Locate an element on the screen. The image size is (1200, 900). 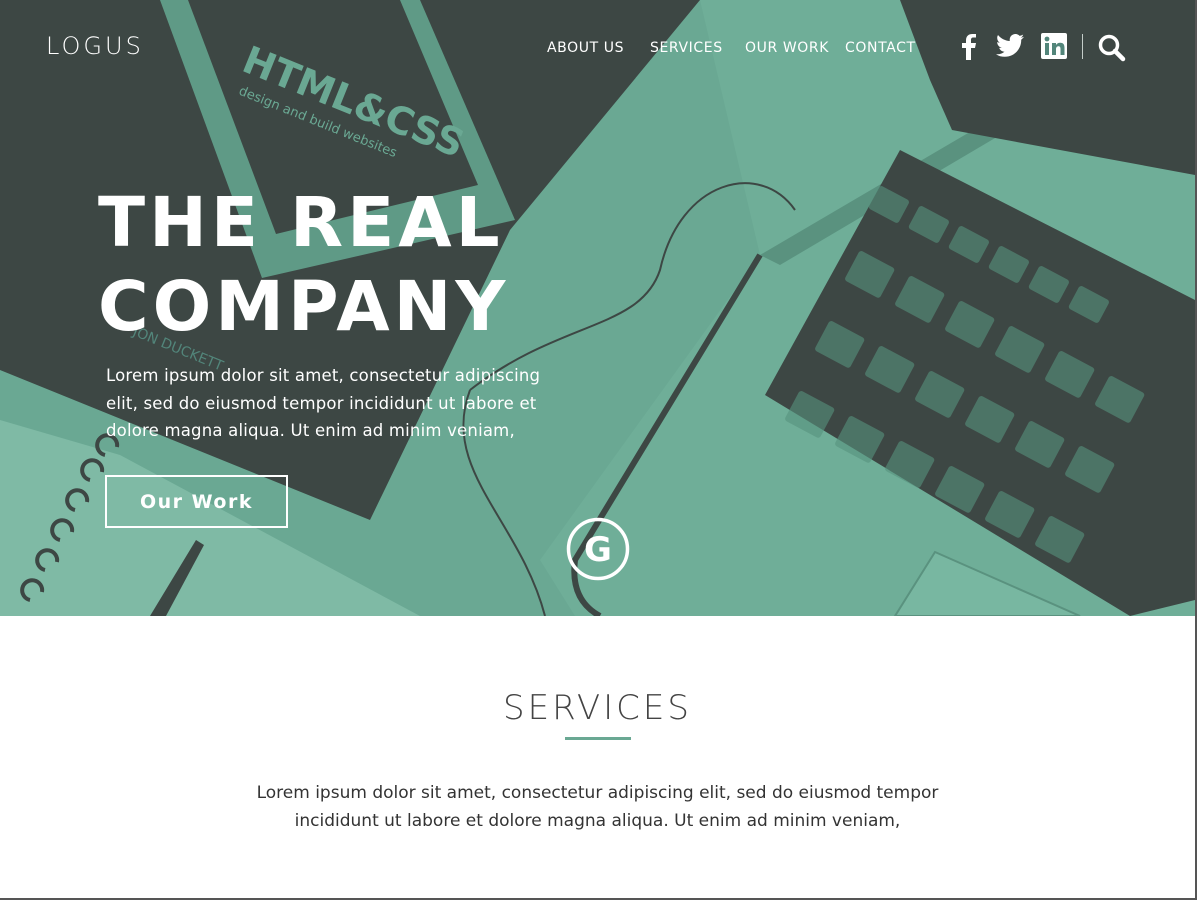
nav-divider is located at coordinates (1082, 46).